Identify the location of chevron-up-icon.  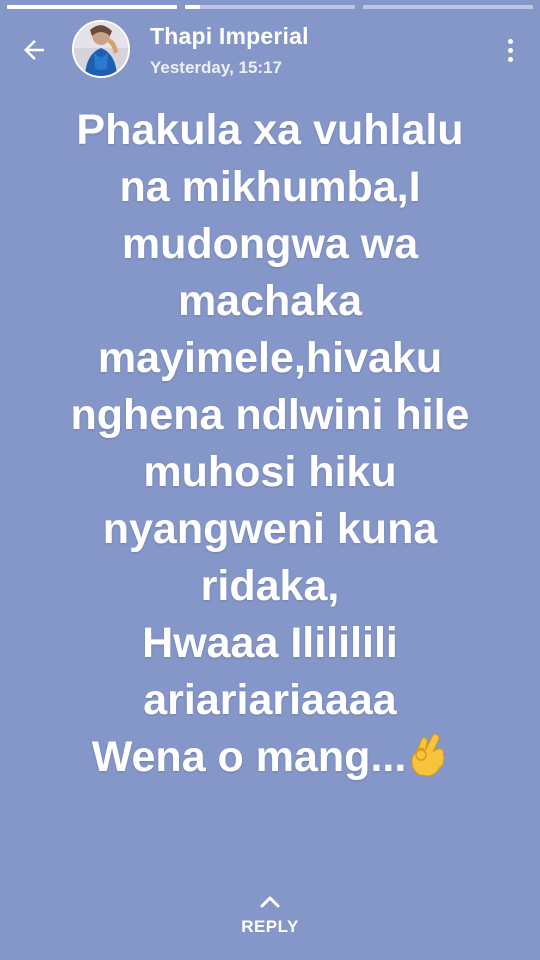
(270, 902).